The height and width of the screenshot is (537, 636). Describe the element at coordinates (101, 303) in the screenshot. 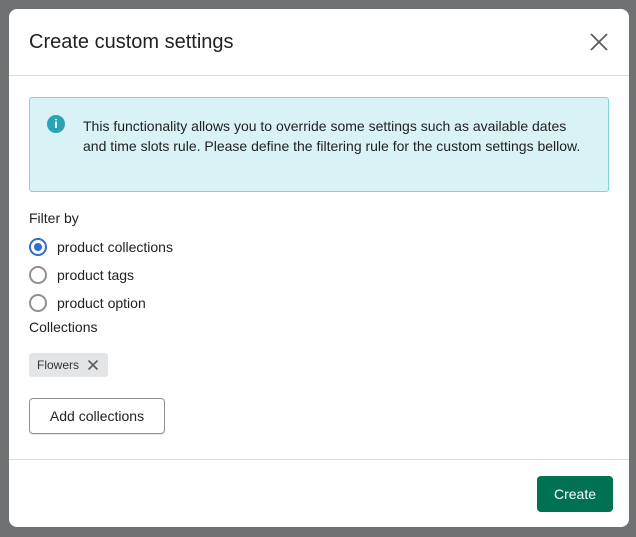

I see `radio-label: product option` at that location.